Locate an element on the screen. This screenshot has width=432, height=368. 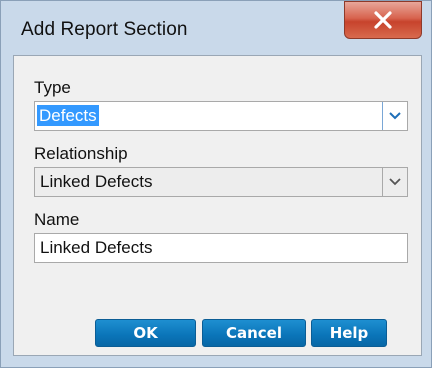
type-dropdown-button is located at coordinates (394, 116).